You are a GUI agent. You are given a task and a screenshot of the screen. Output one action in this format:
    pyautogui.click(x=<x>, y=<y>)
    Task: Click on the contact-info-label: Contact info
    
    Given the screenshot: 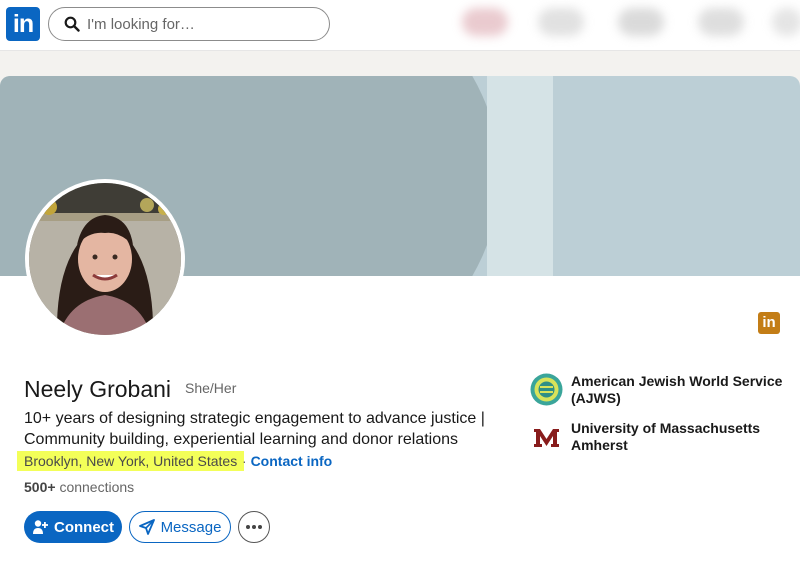 What is the action you would take?
    pyautogui.click(x=292, y=461)
    